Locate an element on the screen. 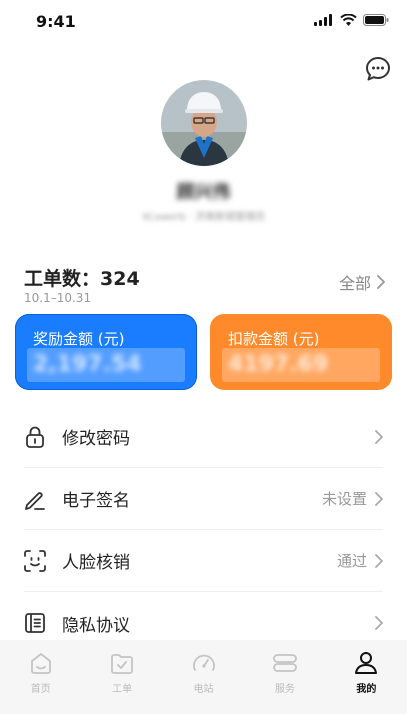  menu-item-value: 未设置 is located at coordinates (344, 499).